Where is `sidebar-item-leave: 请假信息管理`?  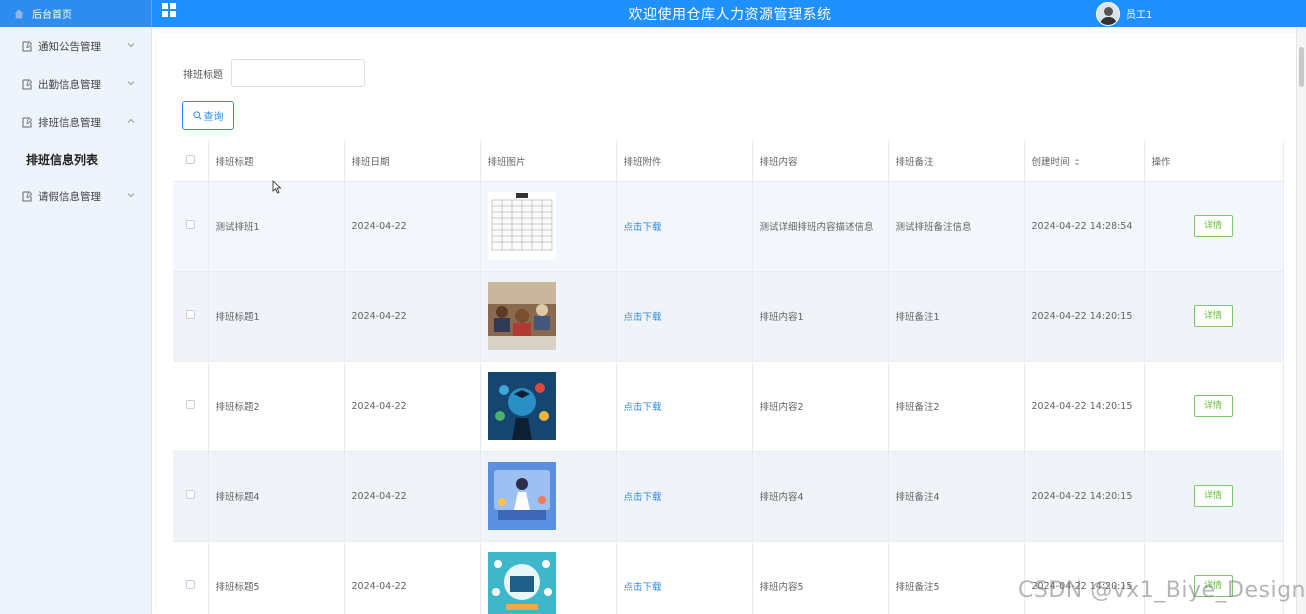 sidebar-item-leave: 请假信息管理 is located at coordinates (75, 196).